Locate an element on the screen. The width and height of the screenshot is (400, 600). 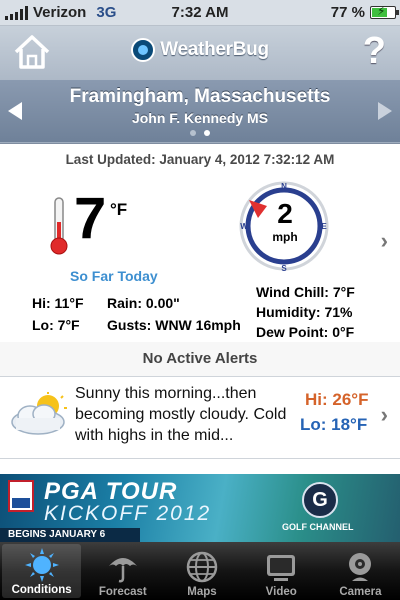
so-far-today-label: So Far Today is located at coordinates (114, 276).